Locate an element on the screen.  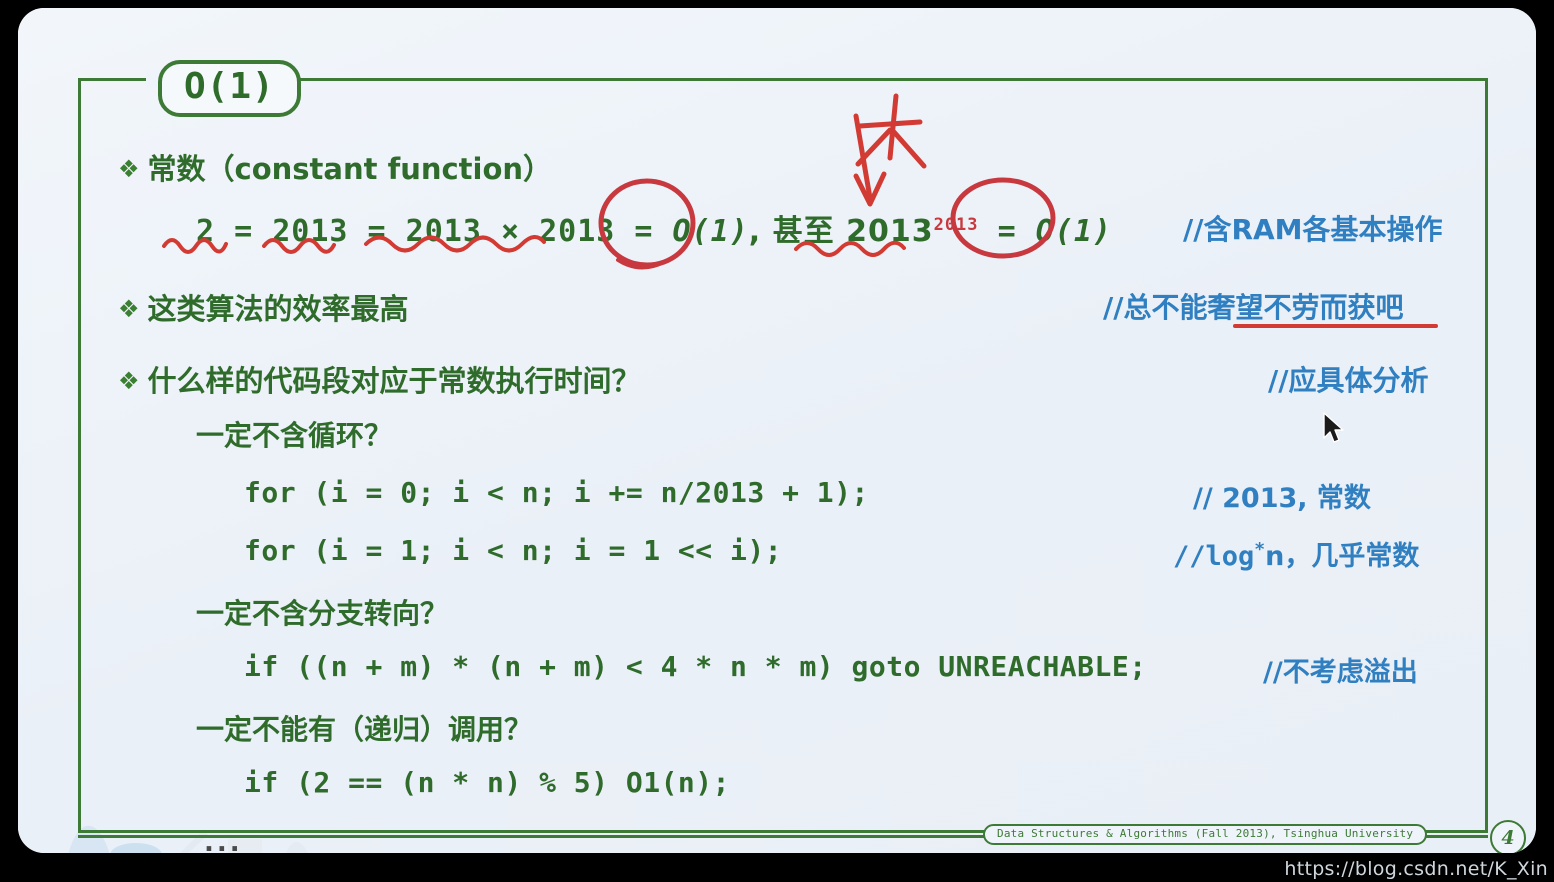
equation-mid: , 甚至 2013 is located at coordinates (841, 231).